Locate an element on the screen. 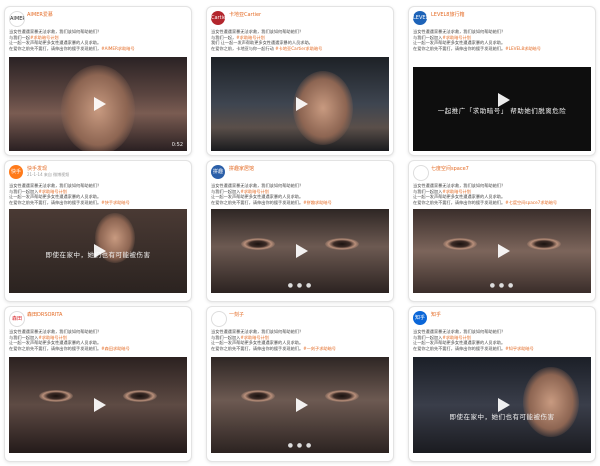  post-header: AIMER AIMER爱慕 is located at coordinates (98, 19).